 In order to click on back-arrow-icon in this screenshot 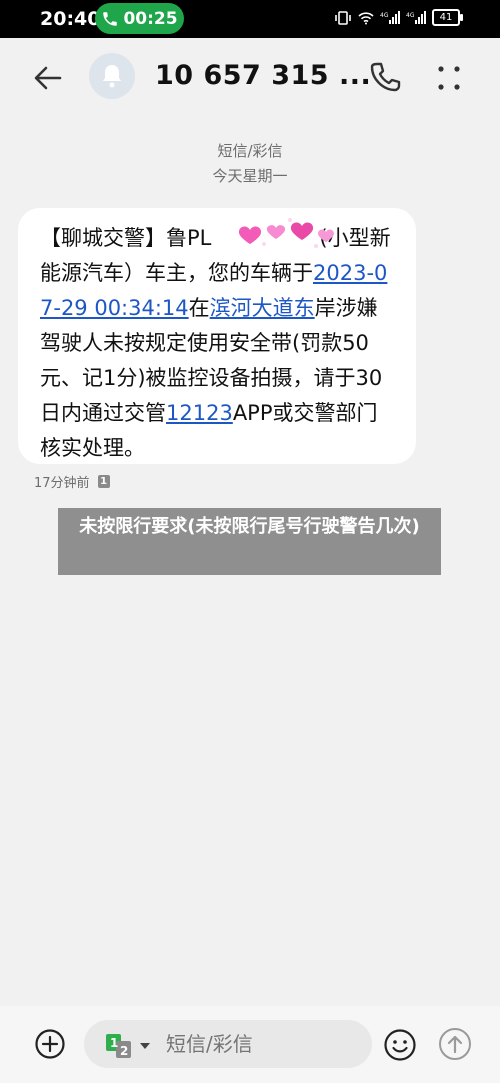, I will do `click(48, 78)`.